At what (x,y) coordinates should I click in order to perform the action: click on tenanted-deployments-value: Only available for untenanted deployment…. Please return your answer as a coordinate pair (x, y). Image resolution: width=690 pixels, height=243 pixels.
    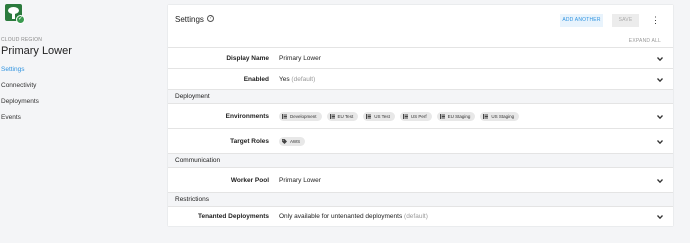
    Looking at the image, I should click on (353, 216).